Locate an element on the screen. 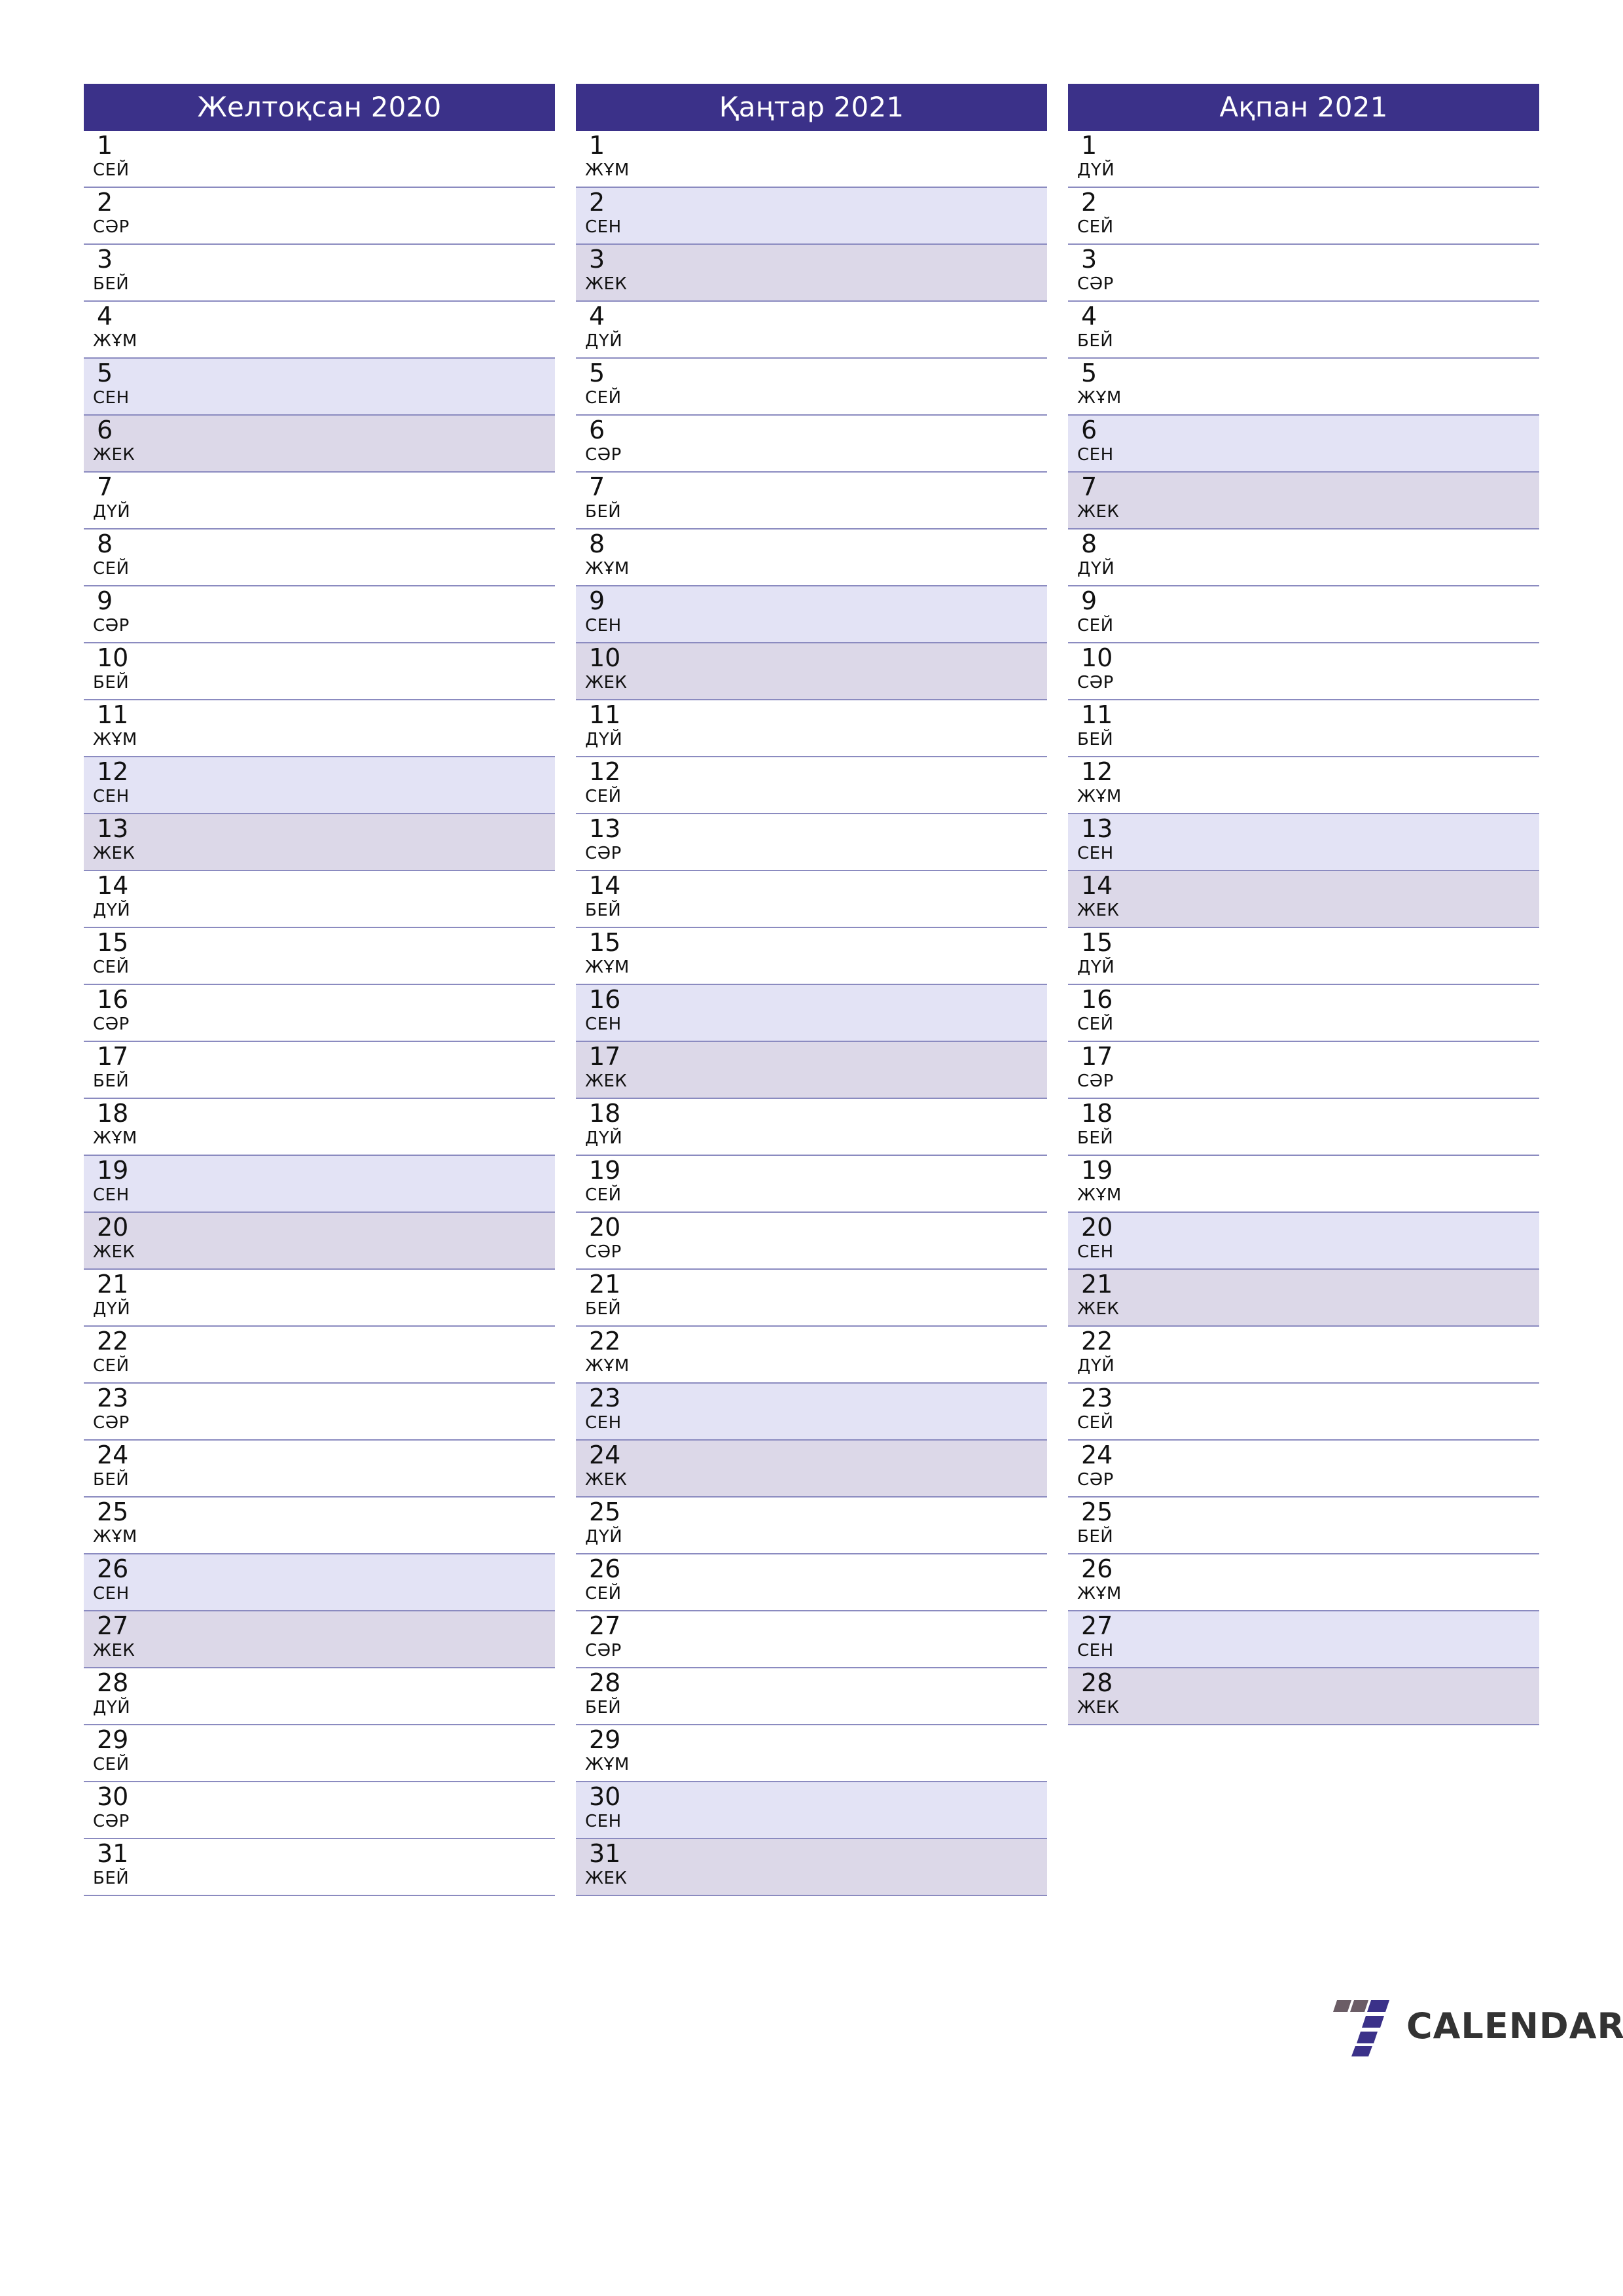  day-row: 25 ДҮЙ is located at coordinates (811, 1526).